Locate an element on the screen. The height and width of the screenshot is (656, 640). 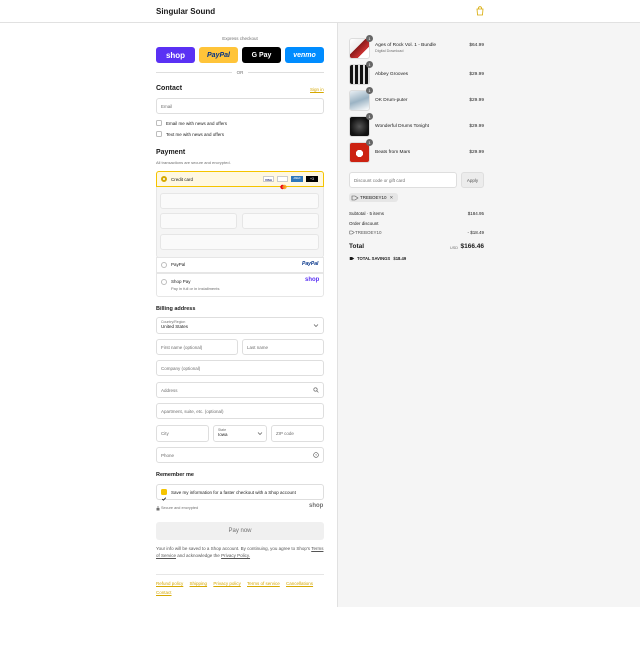
city-field: City is located at coordinates (182, 433).